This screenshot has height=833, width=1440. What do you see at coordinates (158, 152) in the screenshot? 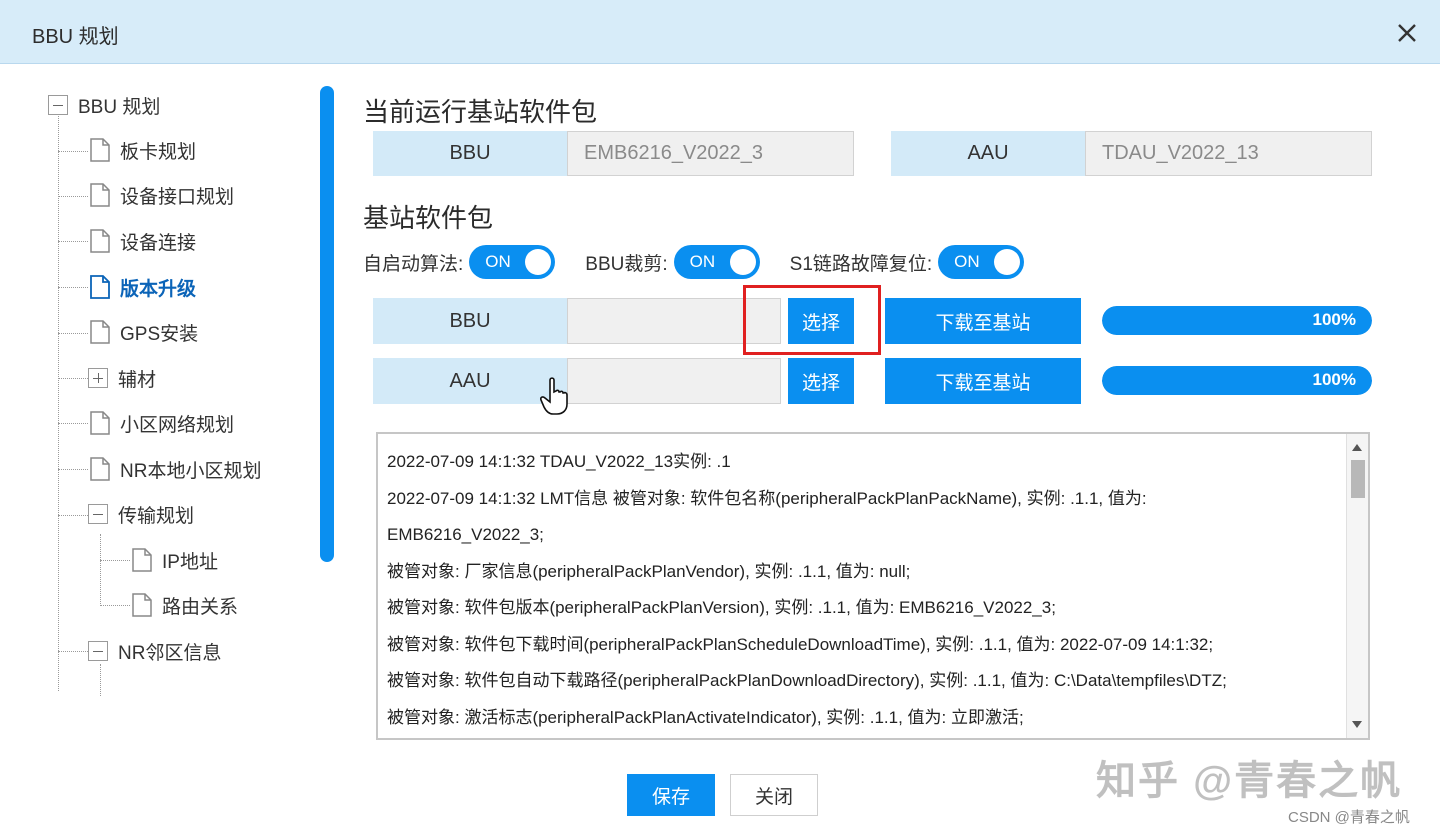
I see `tree-item-label: 板卡规划` at bounding box center [158, 152].